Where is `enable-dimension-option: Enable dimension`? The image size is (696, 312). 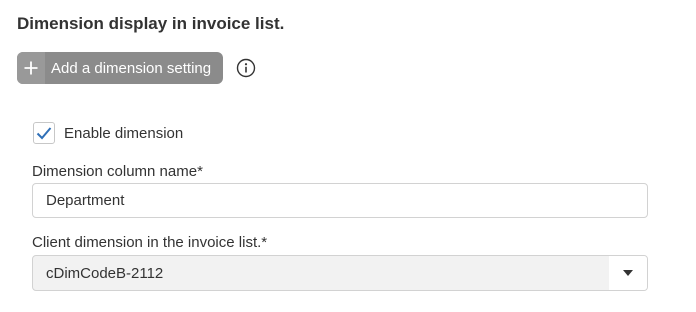 enable-dimension-option: Enable dimension is located at coordinates (108, 133).